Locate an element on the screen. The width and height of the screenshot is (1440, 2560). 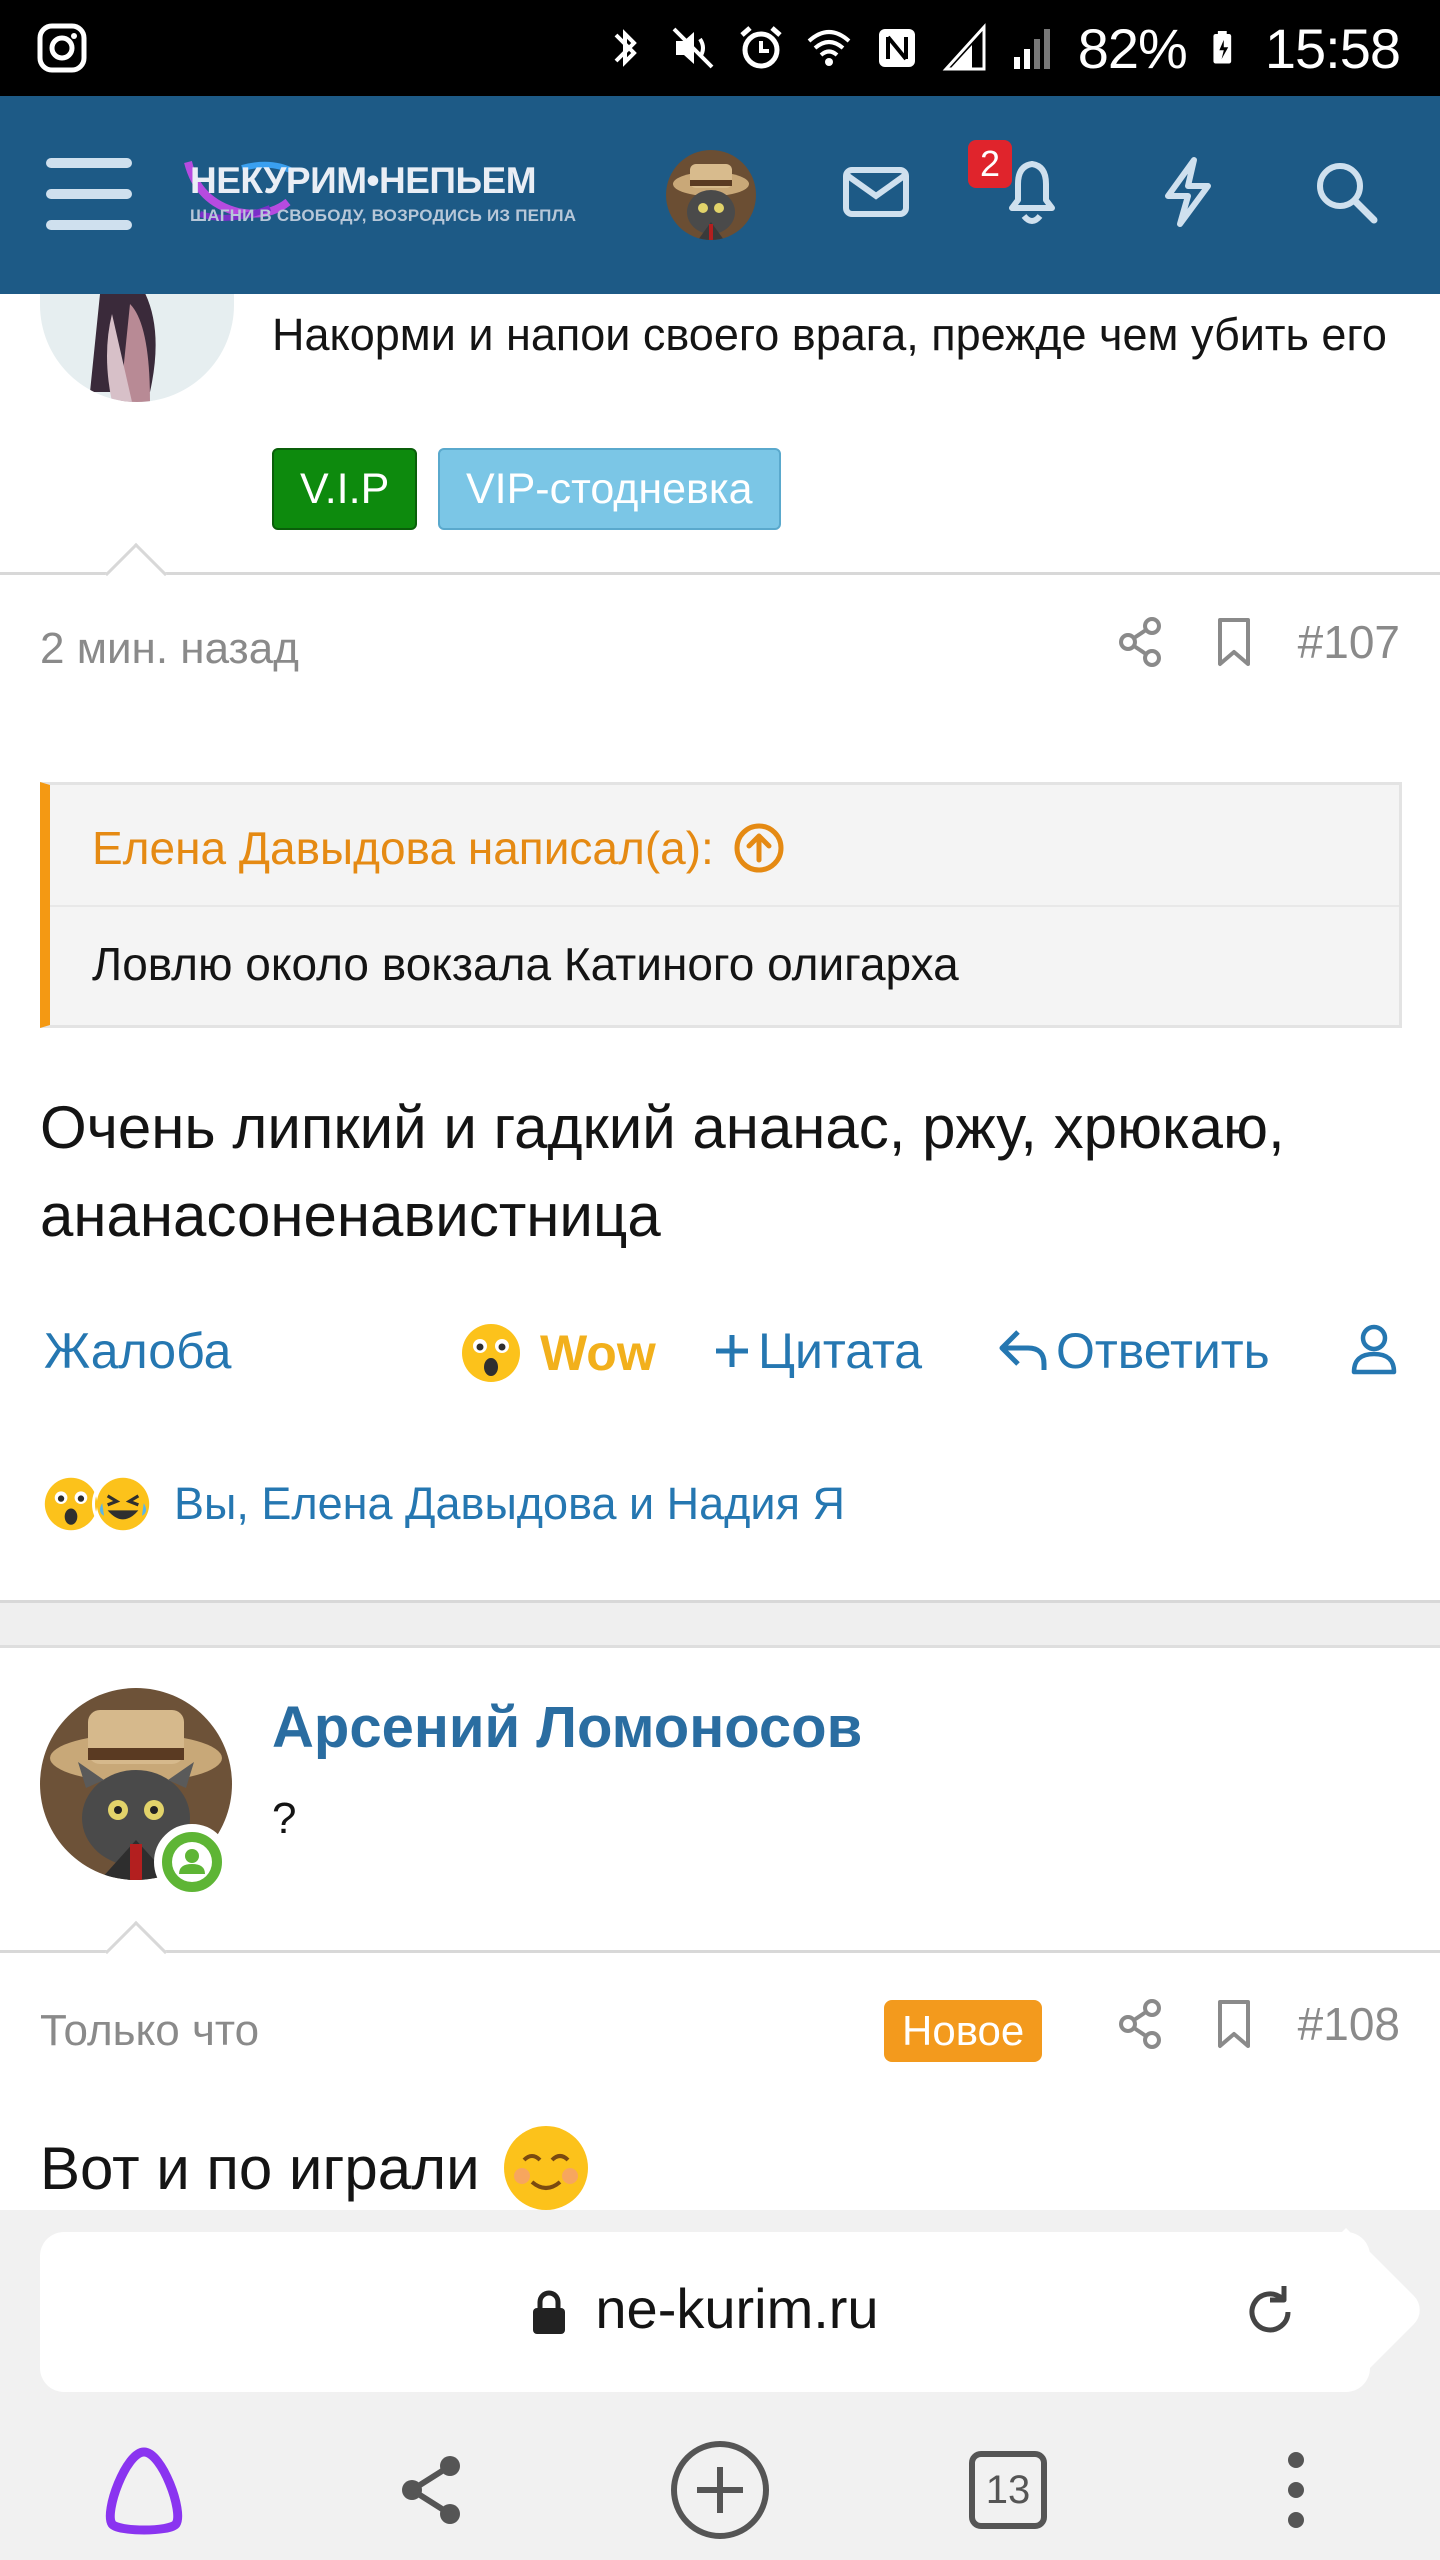
more-vertical-icon is located at coordinates (1296, 2490).